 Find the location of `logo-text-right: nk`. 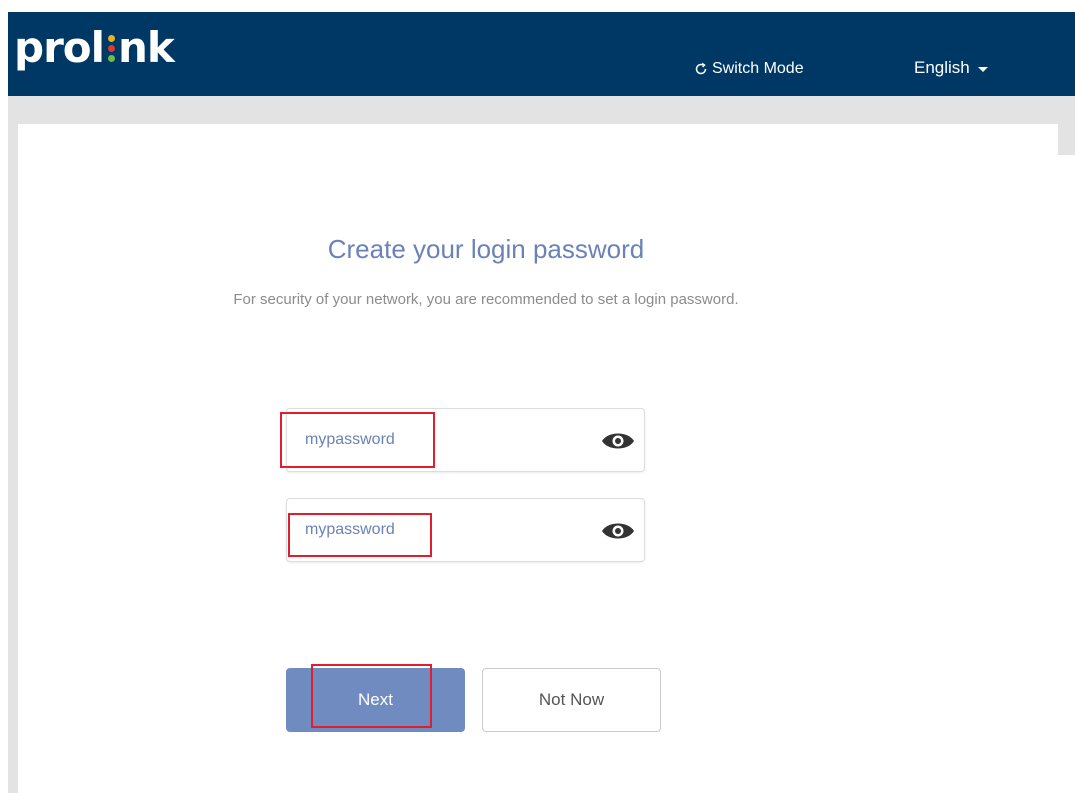

logo-text-right: nk is located at coordinates (146, 47).